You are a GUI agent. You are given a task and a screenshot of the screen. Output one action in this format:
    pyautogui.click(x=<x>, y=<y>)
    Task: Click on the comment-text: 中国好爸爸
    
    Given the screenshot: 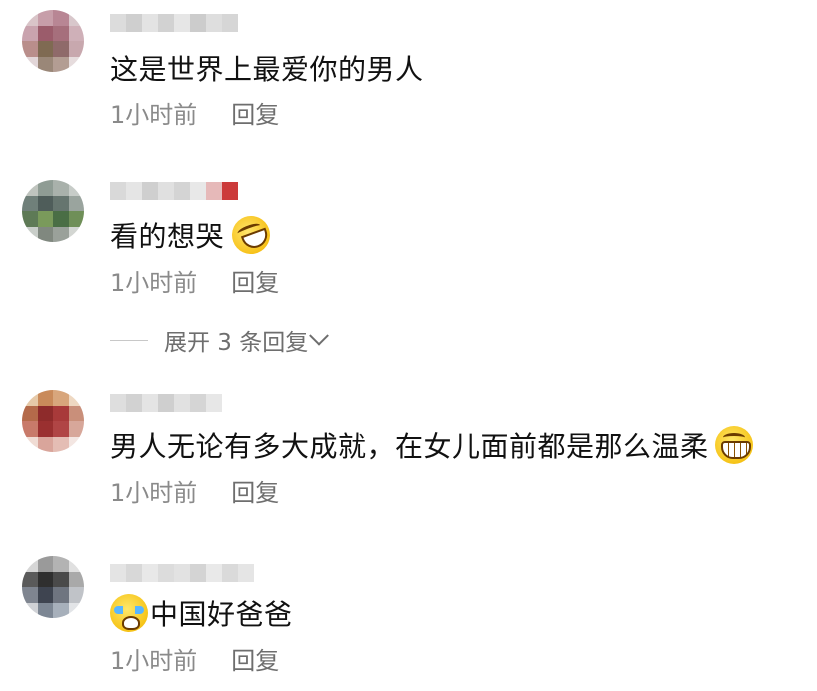 What is the action you would take?
    pyautogui.click(x=201, y=614)
    